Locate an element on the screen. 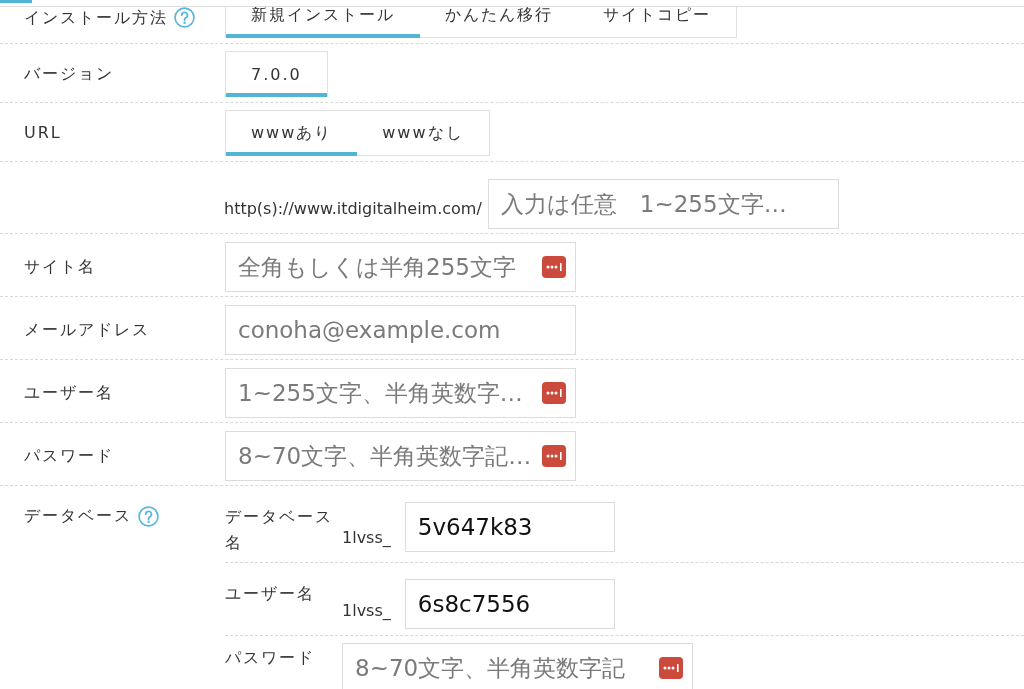  tab: 7.0.0 is located at coordinates (276, 74).